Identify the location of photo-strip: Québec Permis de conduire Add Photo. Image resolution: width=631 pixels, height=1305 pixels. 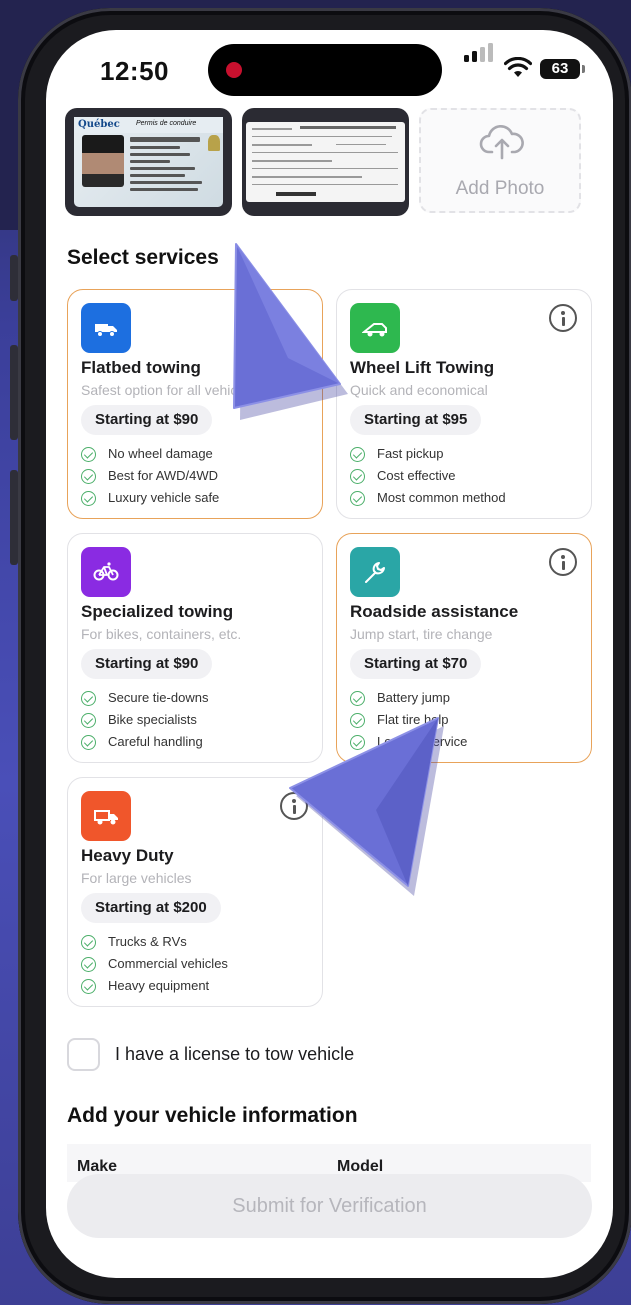
(325, 162).